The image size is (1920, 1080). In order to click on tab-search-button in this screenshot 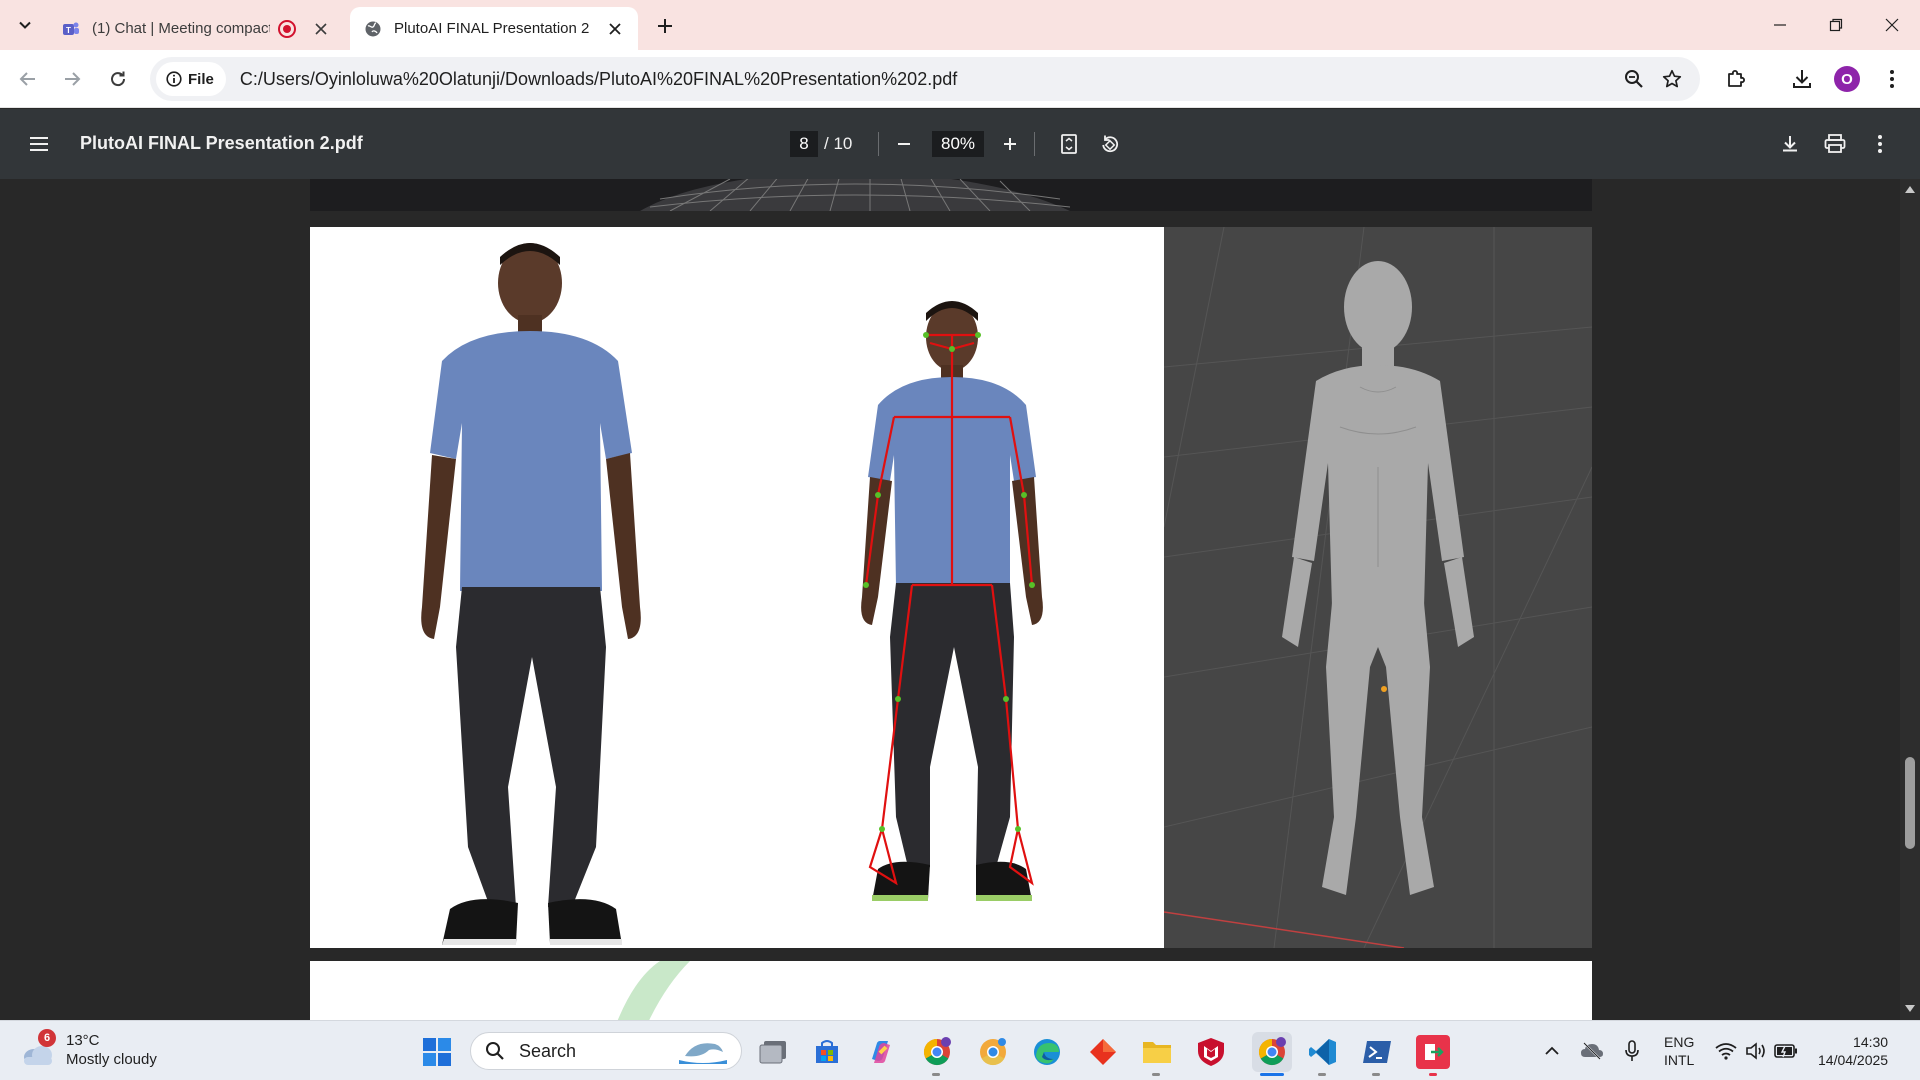, I will do `click(25, 25)`.